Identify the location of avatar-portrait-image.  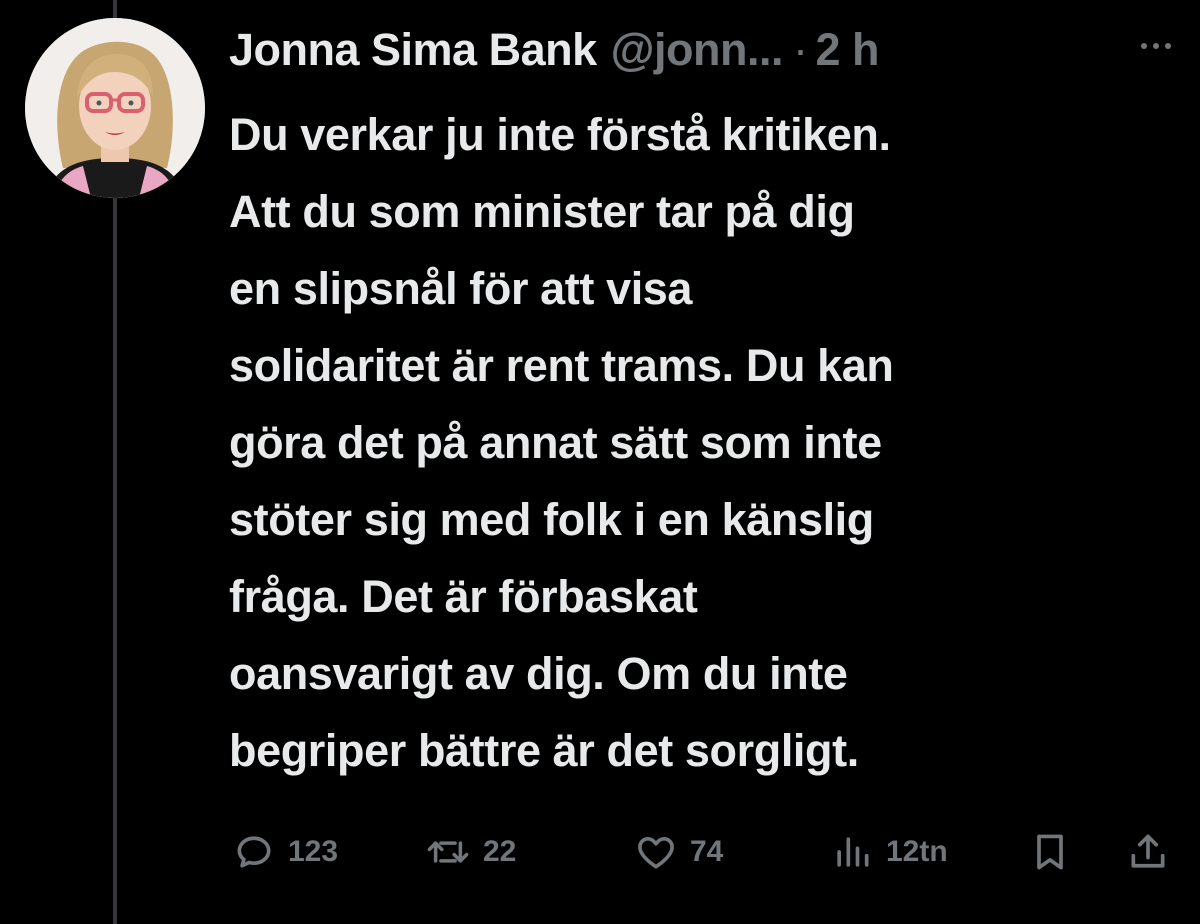
(115, 108).